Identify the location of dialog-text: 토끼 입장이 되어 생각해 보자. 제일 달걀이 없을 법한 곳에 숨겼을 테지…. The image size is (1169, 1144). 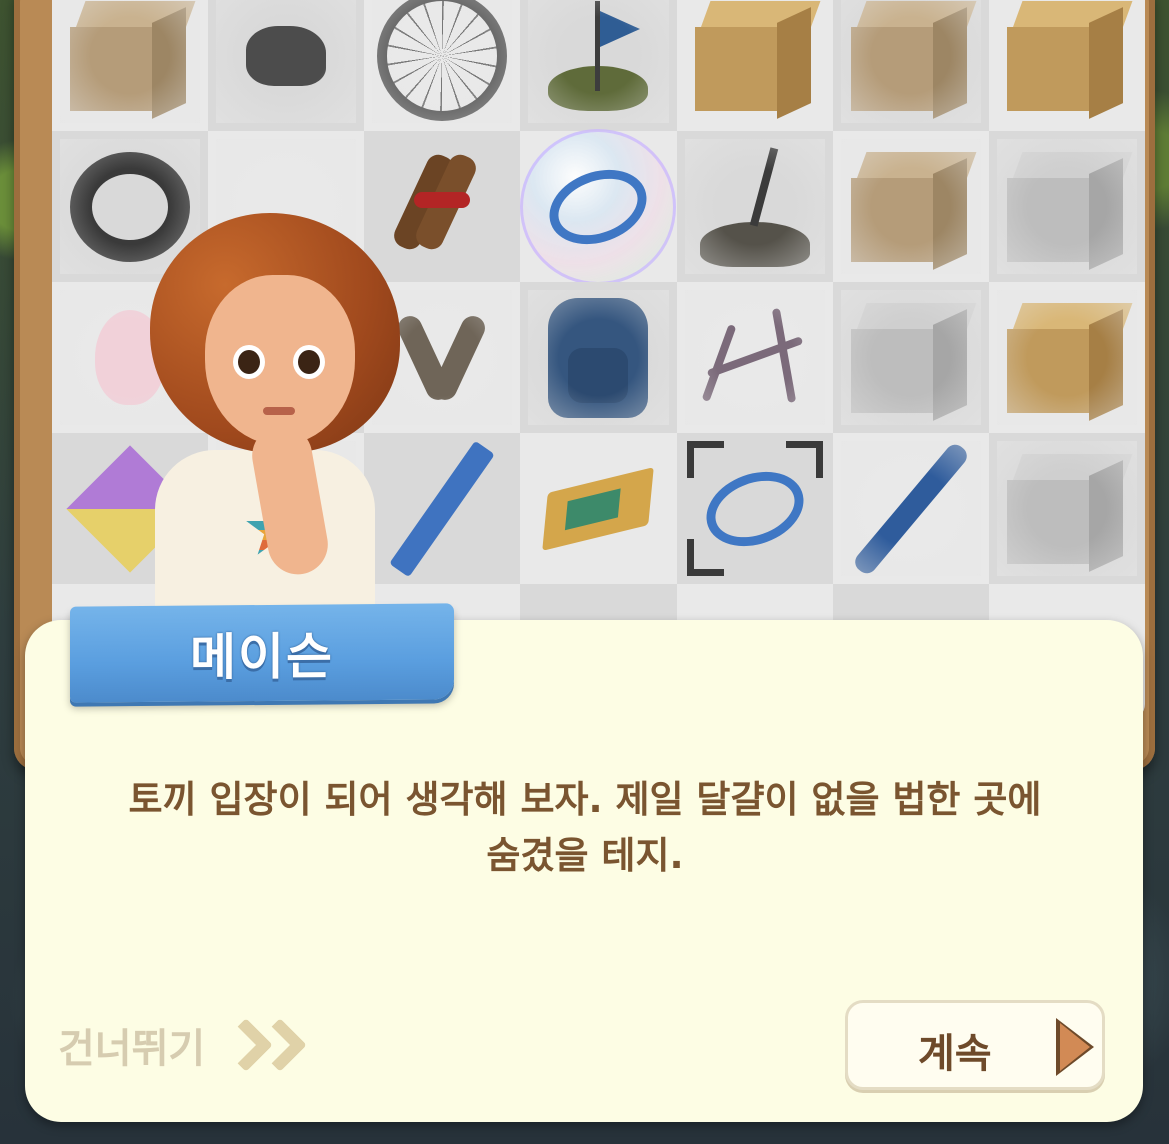
(585, 828).